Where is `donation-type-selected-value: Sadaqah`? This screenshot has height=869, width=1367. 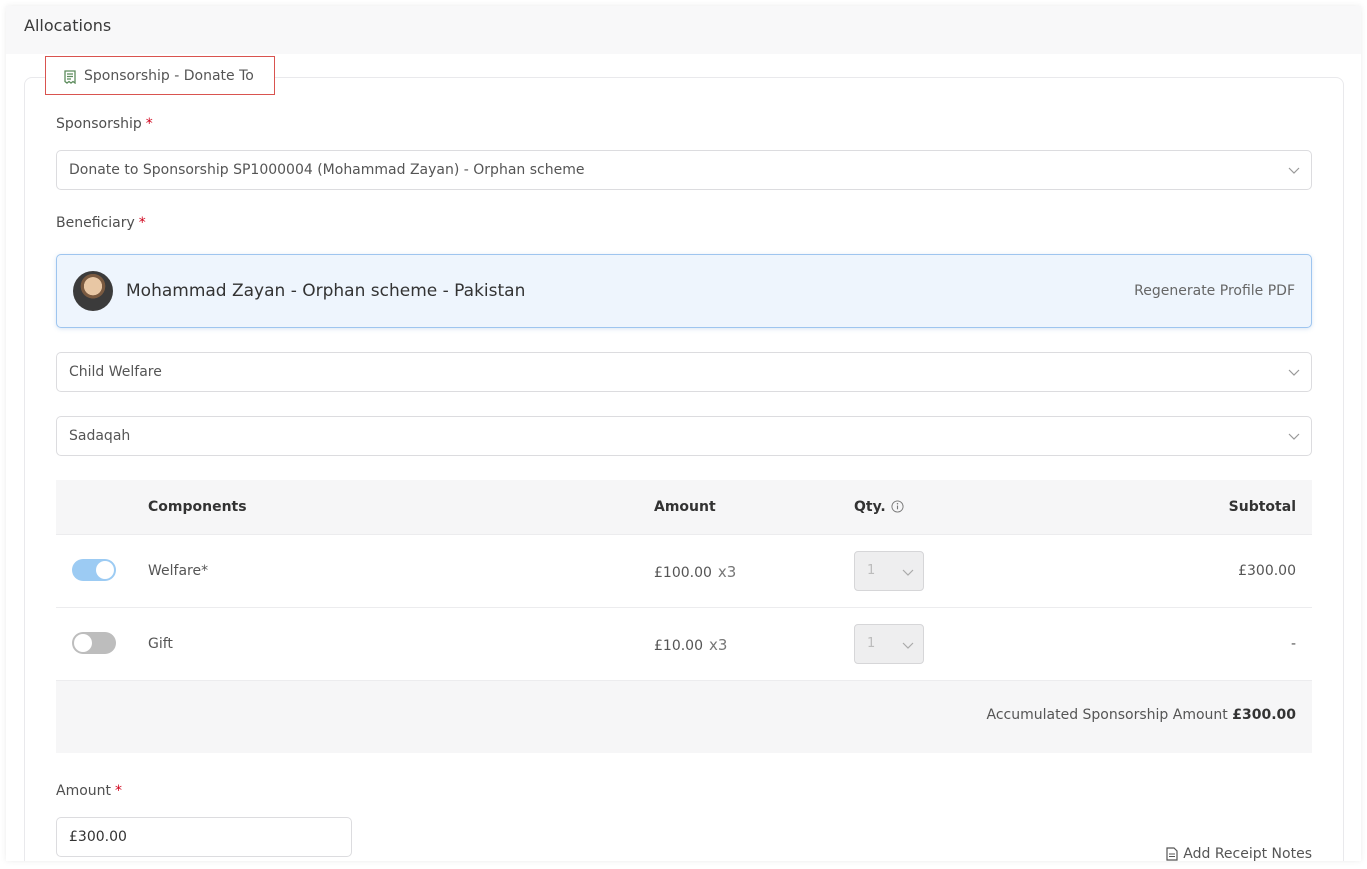 donation-type-selected-value: Sadaqah is located at coordinates (100, 436).